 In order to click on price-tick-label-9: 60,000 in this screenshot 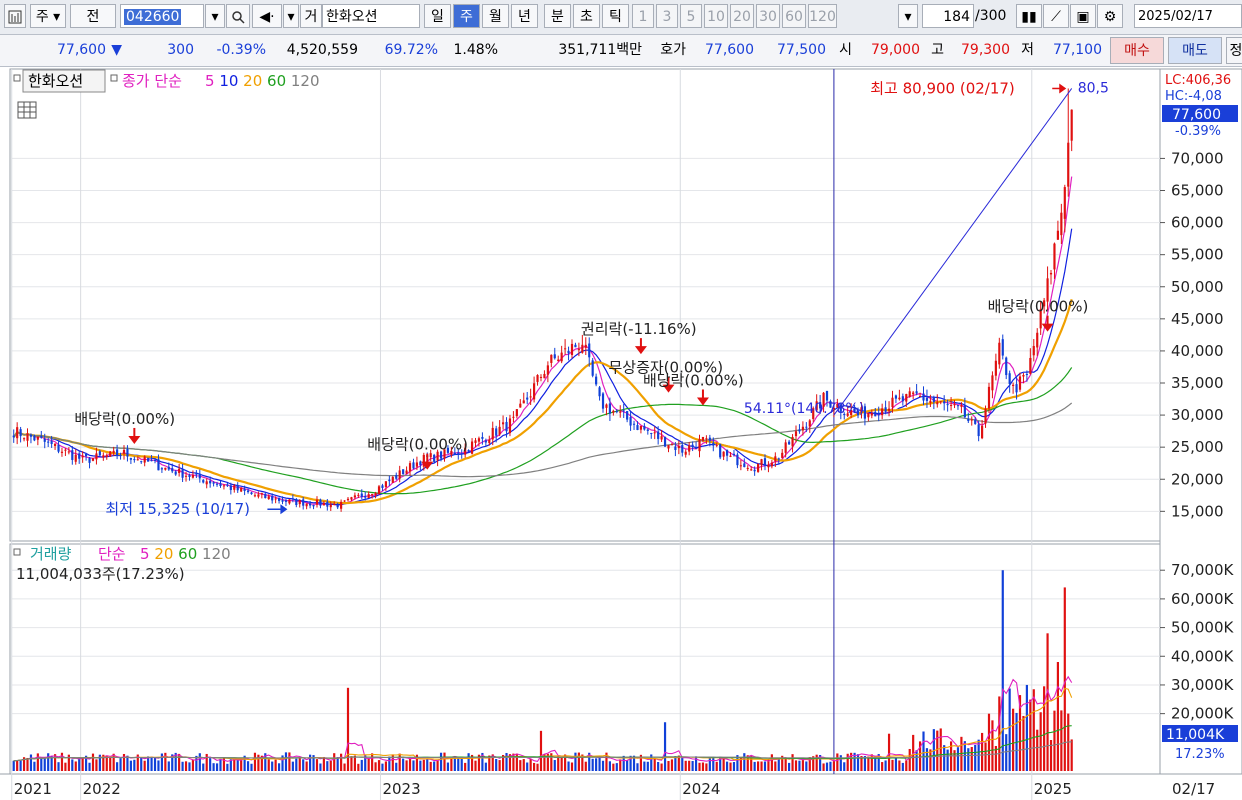, I will do `click(1197, 223)`.